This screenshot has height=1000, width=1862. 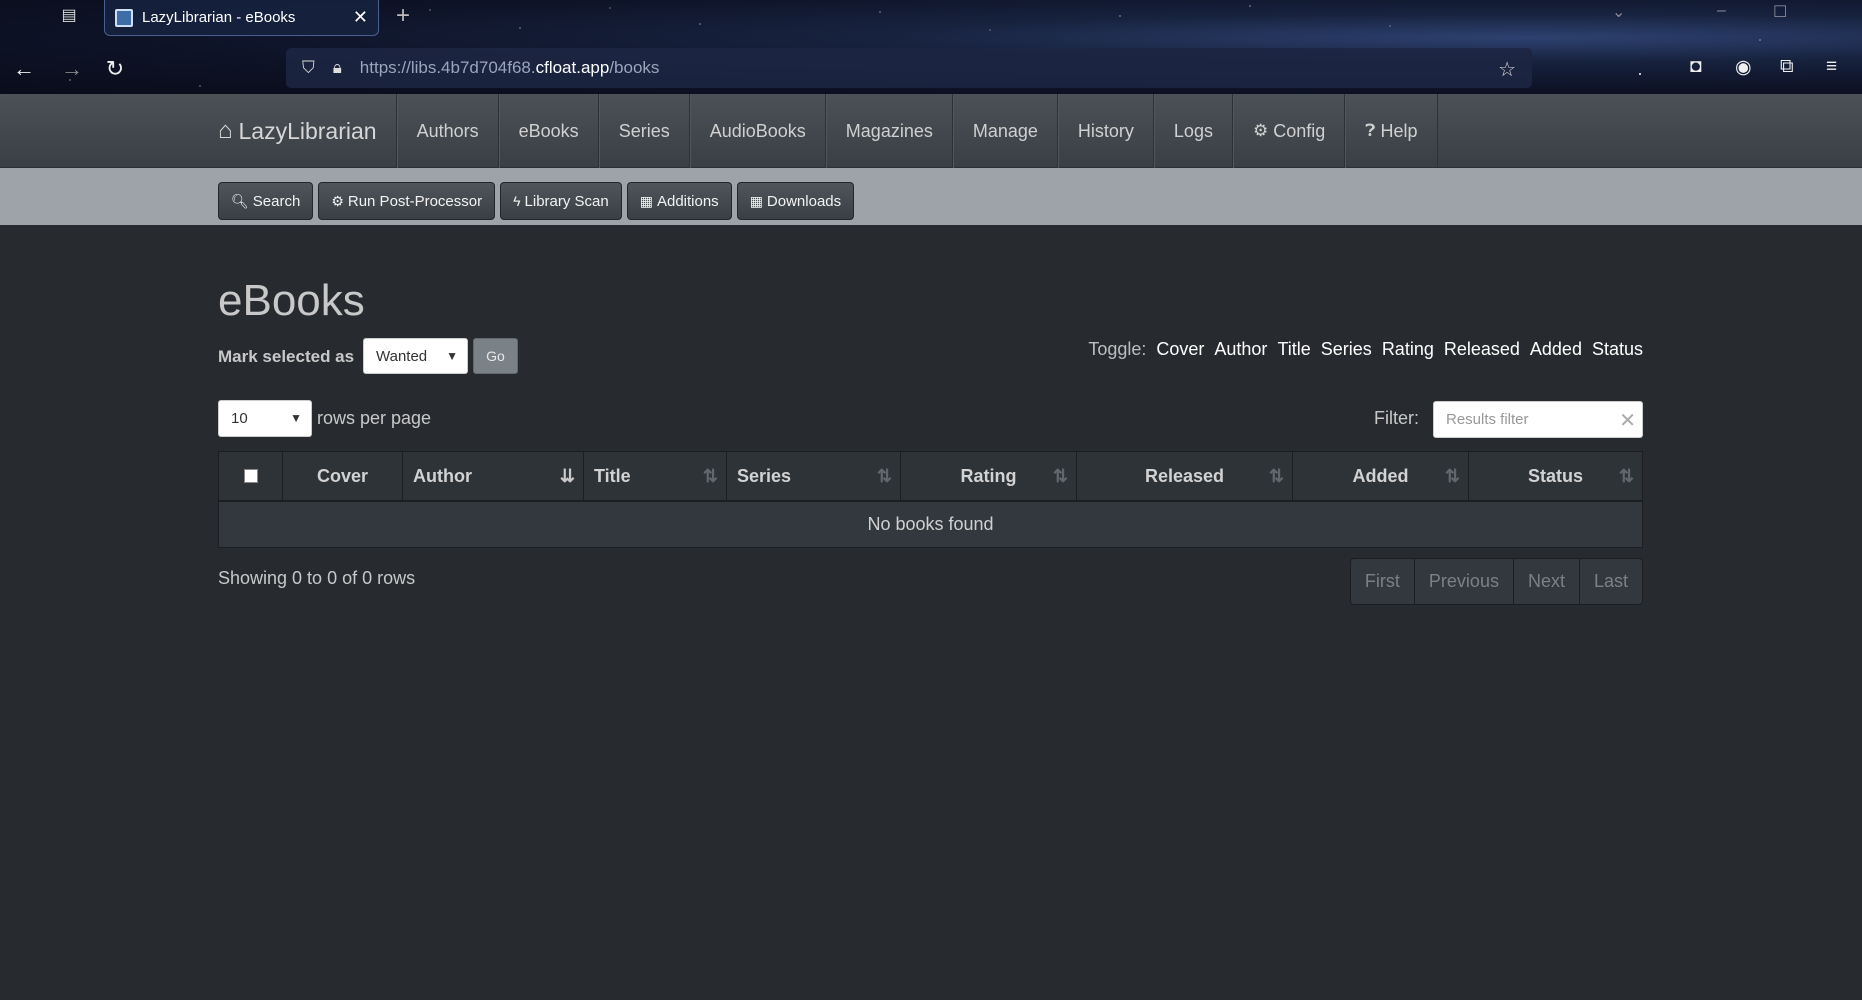 What do you see at coordinates (1180, 349) in the screenshot?
I see `toggle-cover: Cover` at bounding box center [1180, 349].